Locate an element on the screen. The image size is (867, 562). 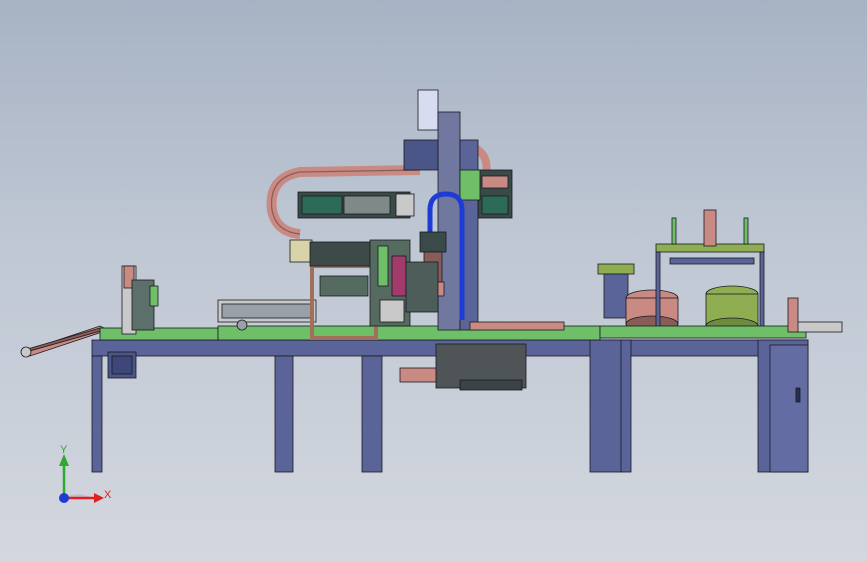
tooling-frame is located at coordinates (333, 289).